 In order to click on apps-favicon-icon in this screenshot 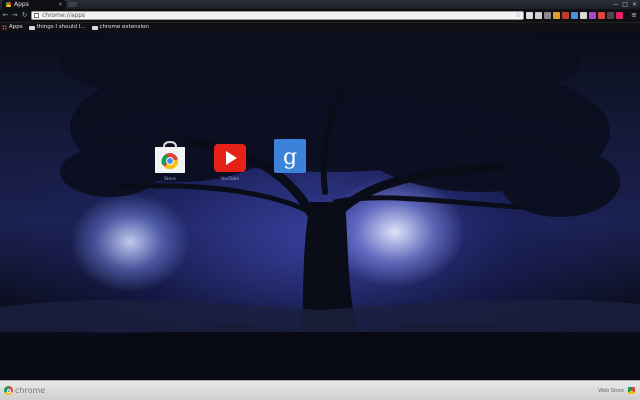, I will do `click(8, 4)`.